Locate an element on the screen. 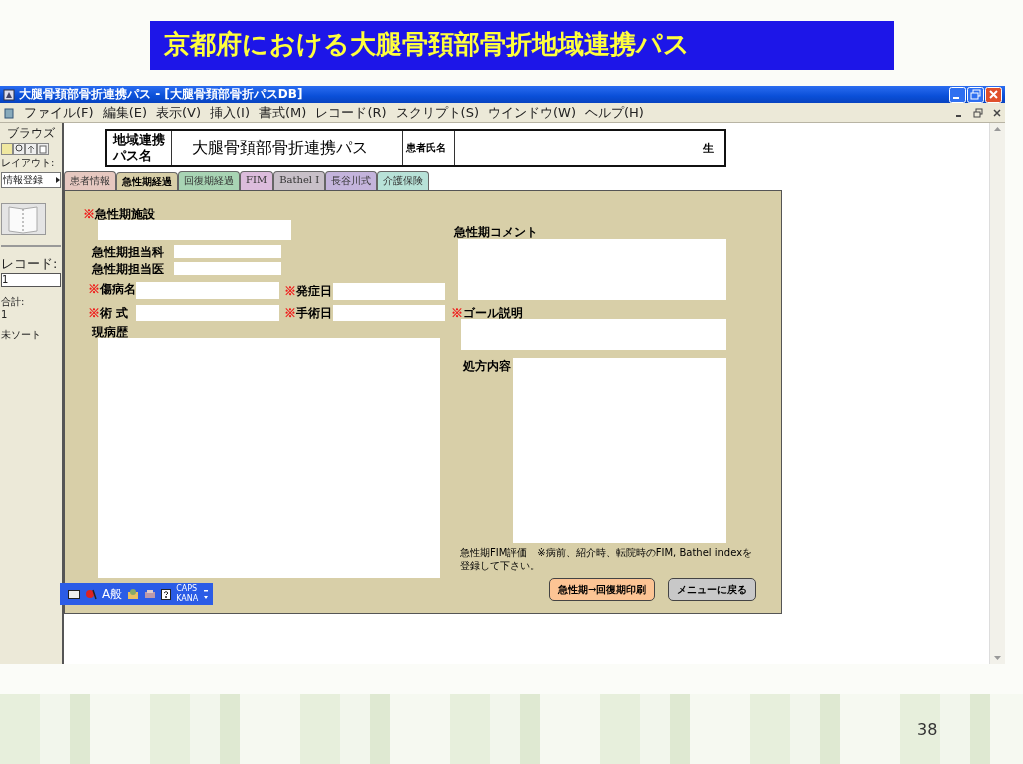  close-icon is located at coordinates (997, 112).